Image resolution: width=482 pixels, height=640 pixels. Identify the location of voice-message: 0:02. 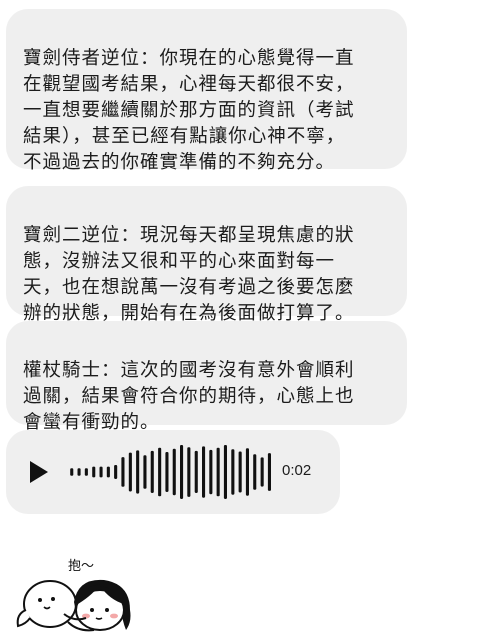
(173, 472).